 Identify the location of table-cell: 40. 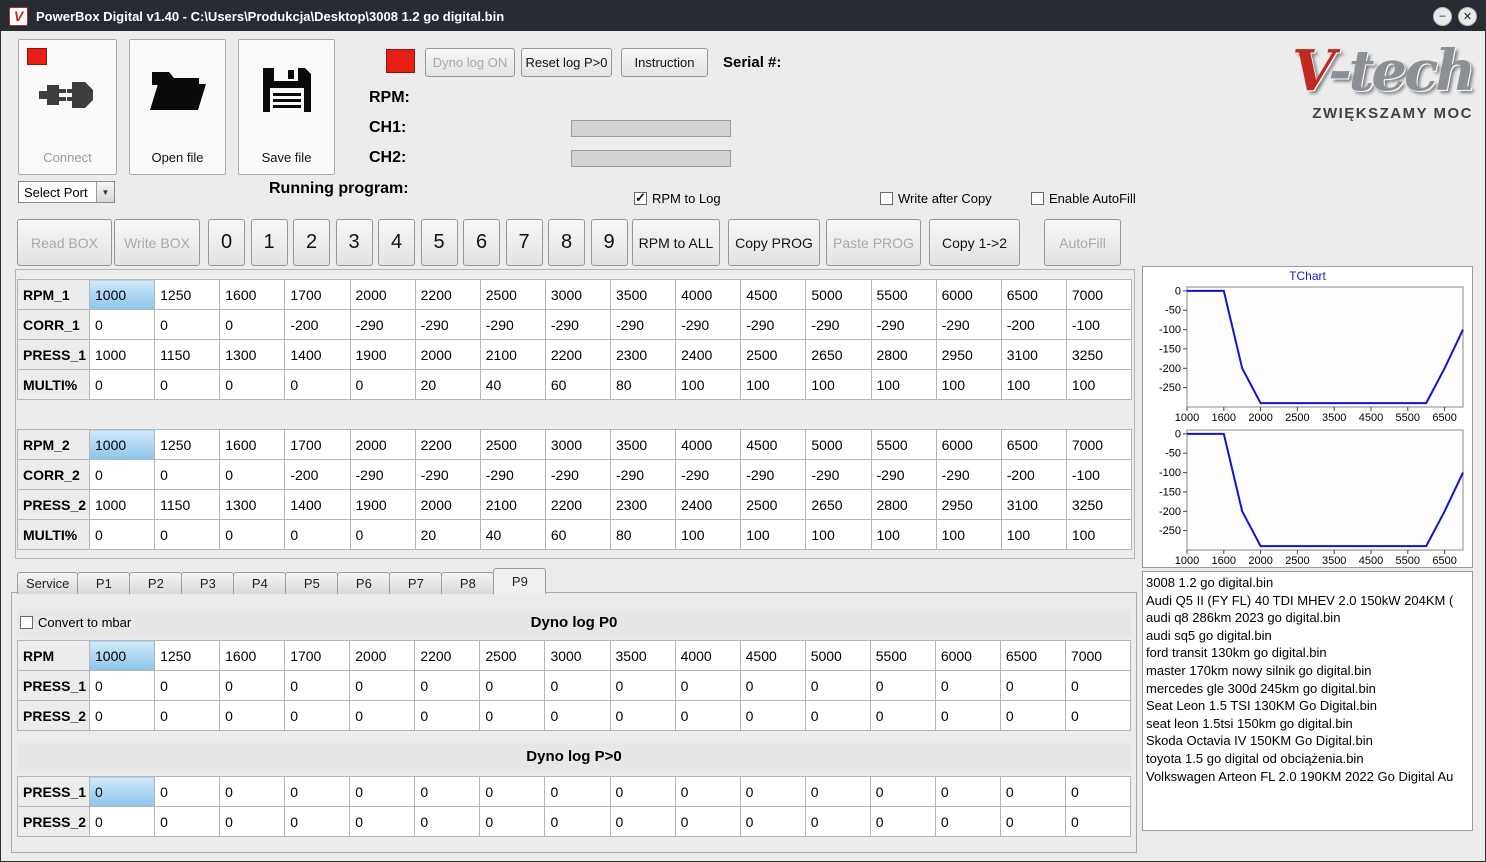
(512, 384).